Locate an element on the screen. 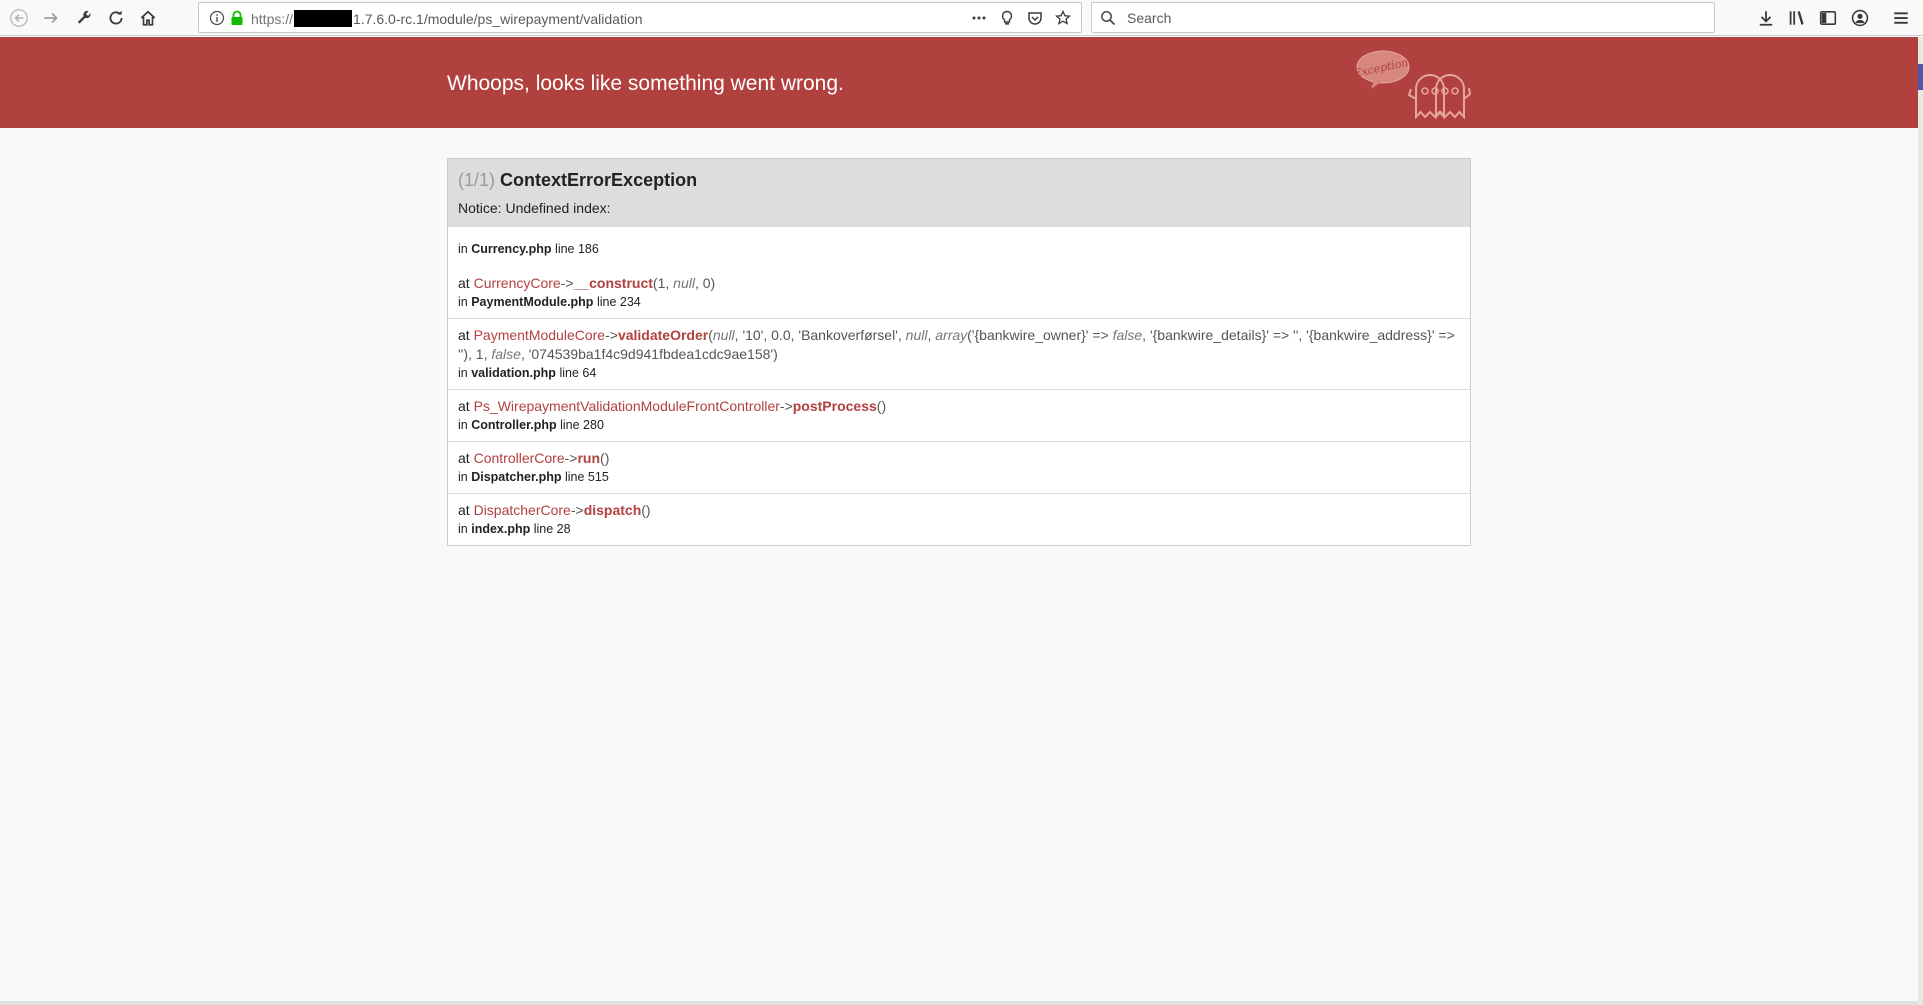  back-arrow-icon is located at coordinates (19, 18).